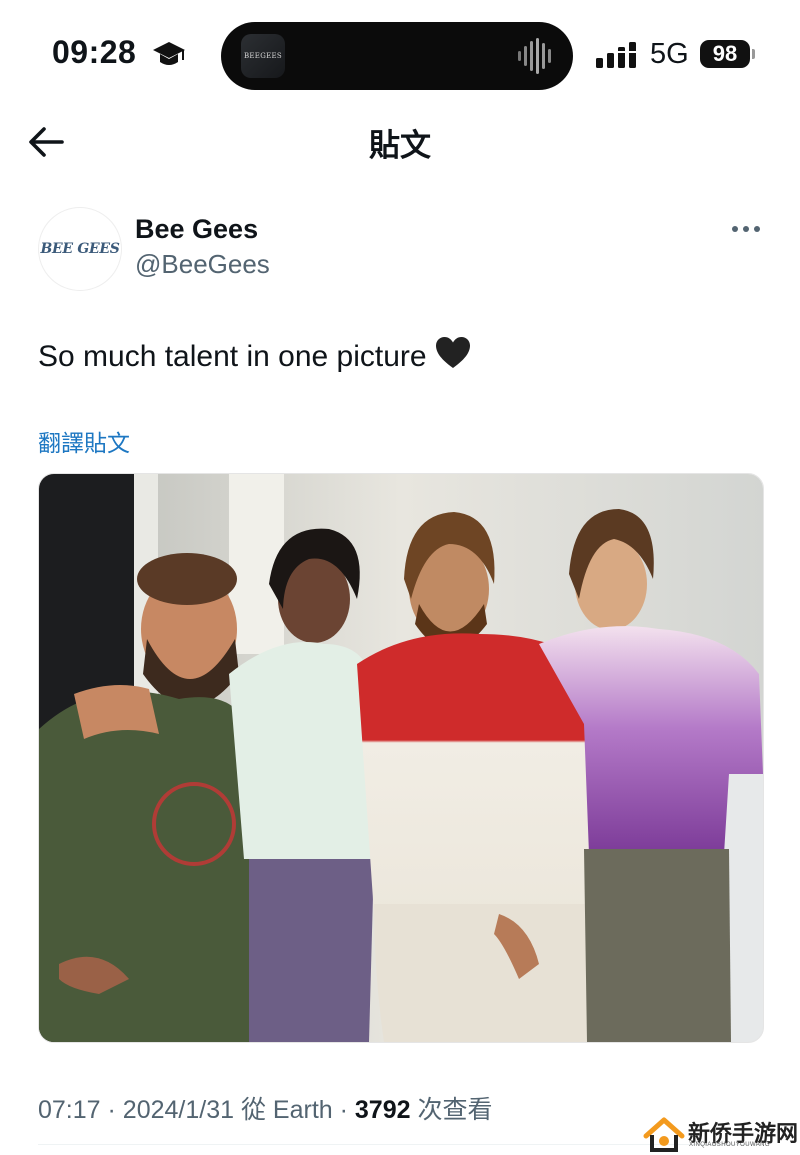 This screenshot has height=1155, width=800. Describe the element at coordinates (286, 1110) in the screenshot. I see `post-location: 從 Earth` at that location.